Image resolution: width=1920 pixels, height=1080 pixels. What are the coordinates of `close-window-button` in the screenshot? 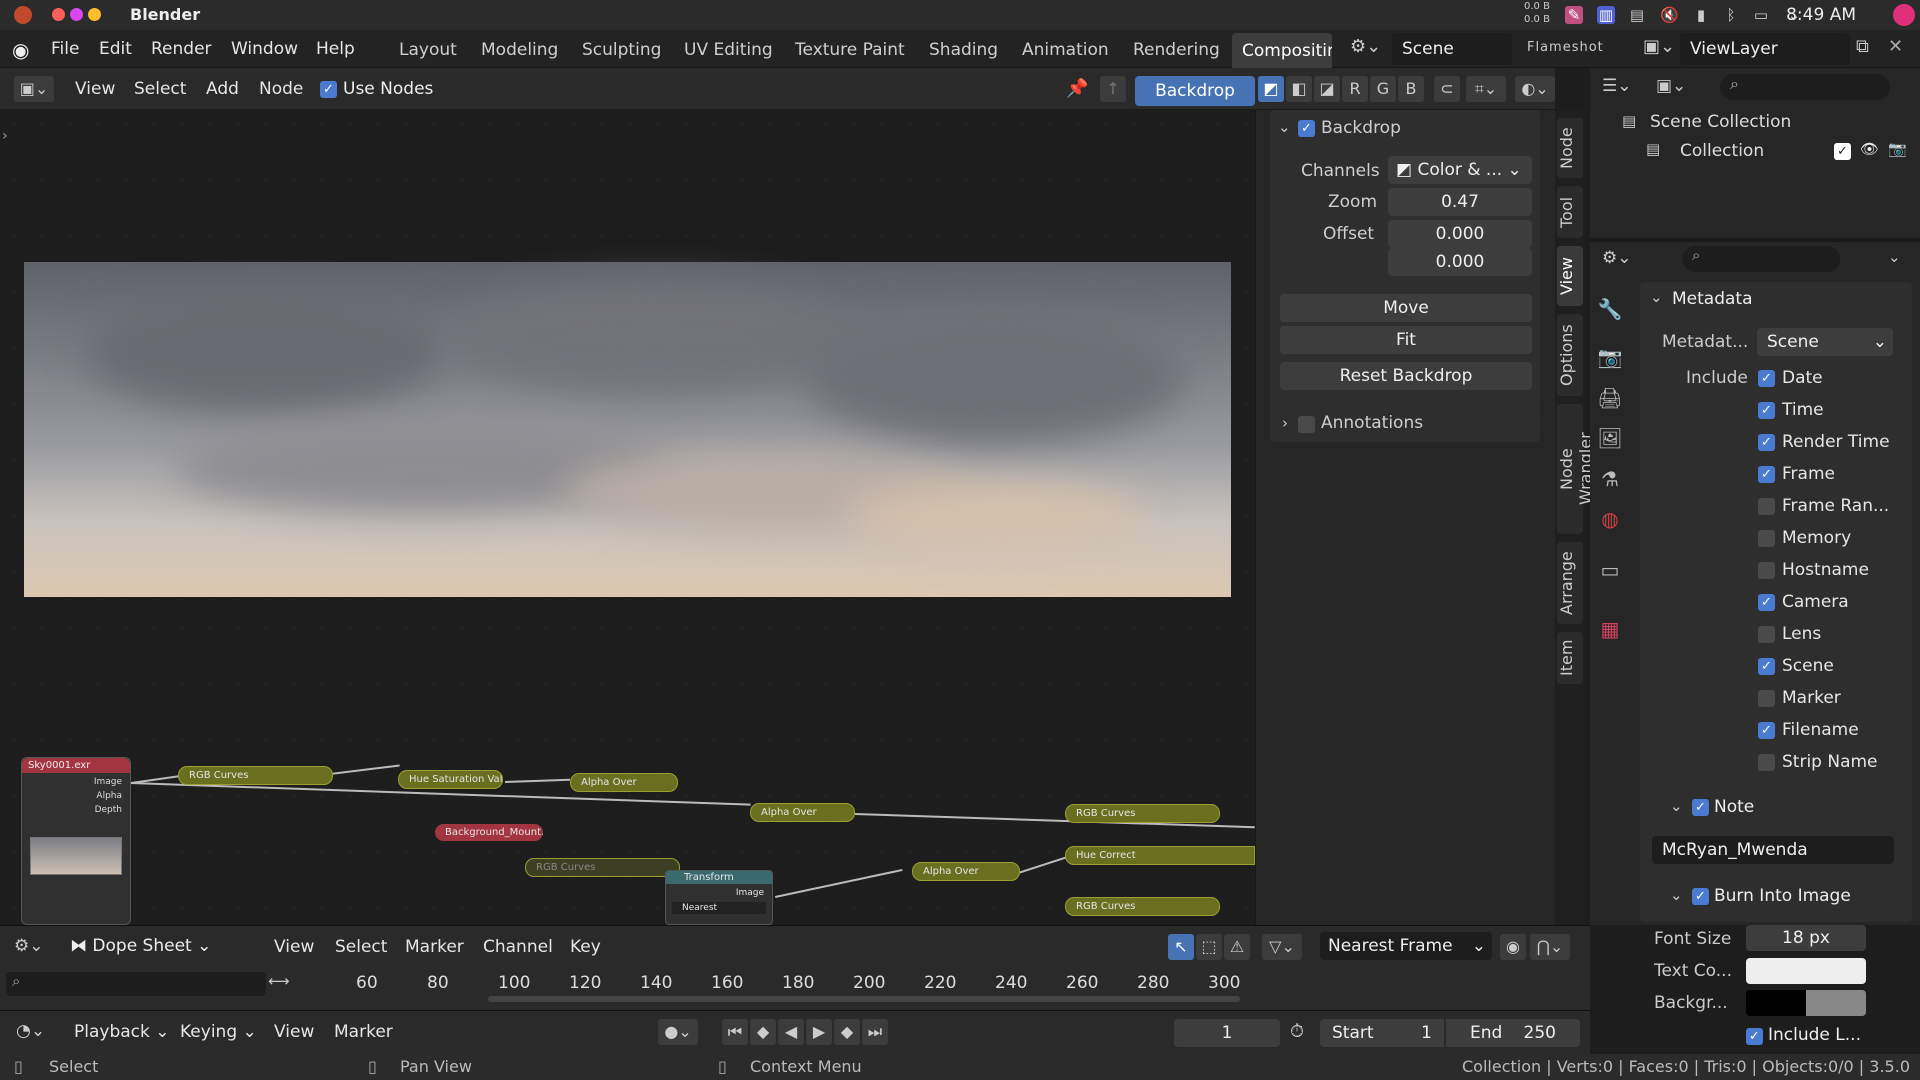 It's located at (58, 14).